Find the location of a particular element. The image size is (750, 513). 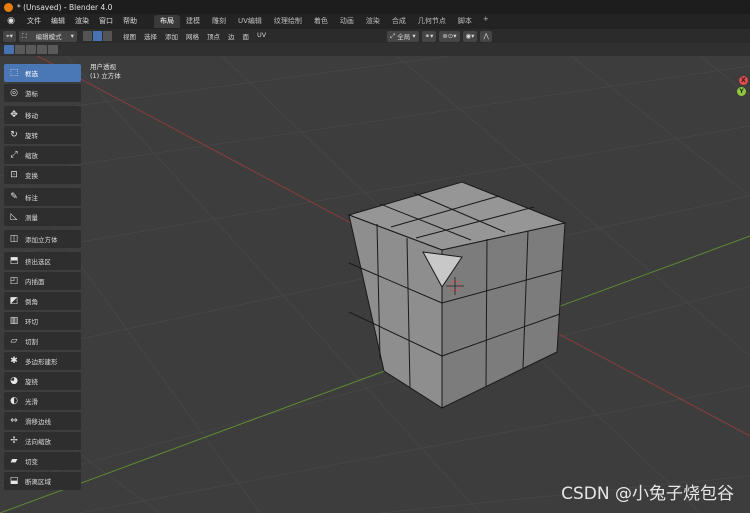

snap-button: ⊚⊙▾ is located at coordinates (449, 36).